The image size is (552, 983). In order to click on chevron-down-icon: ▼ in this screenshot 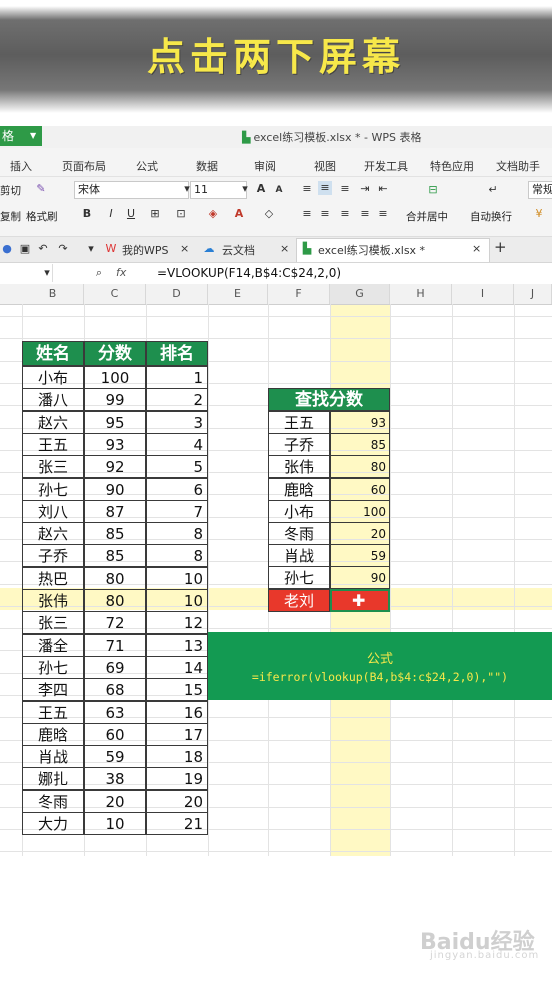, I will do `click(35, 136)`.